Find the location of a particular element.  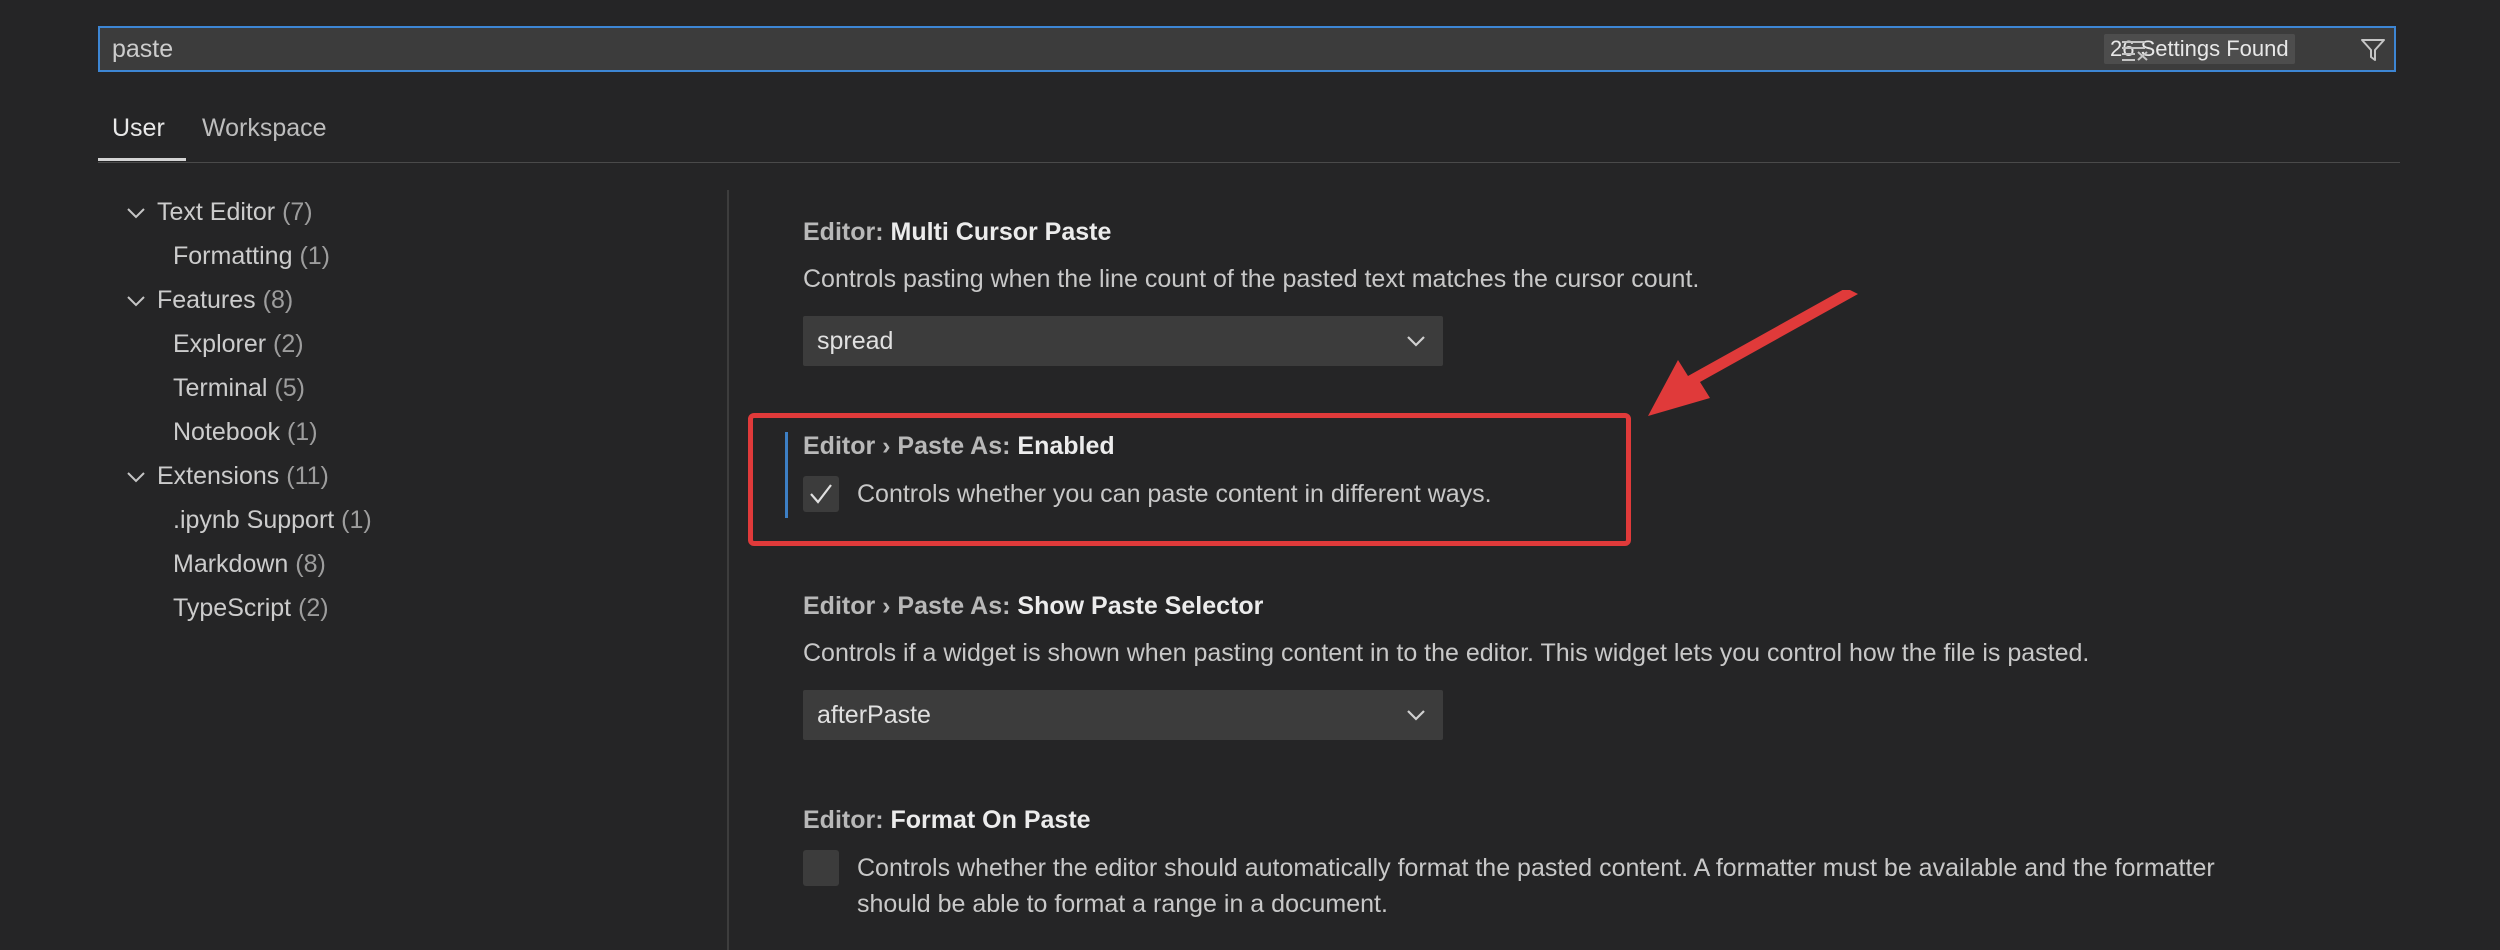

setting-title: Editor: Format On Paste is located at coordinates (947, 820).